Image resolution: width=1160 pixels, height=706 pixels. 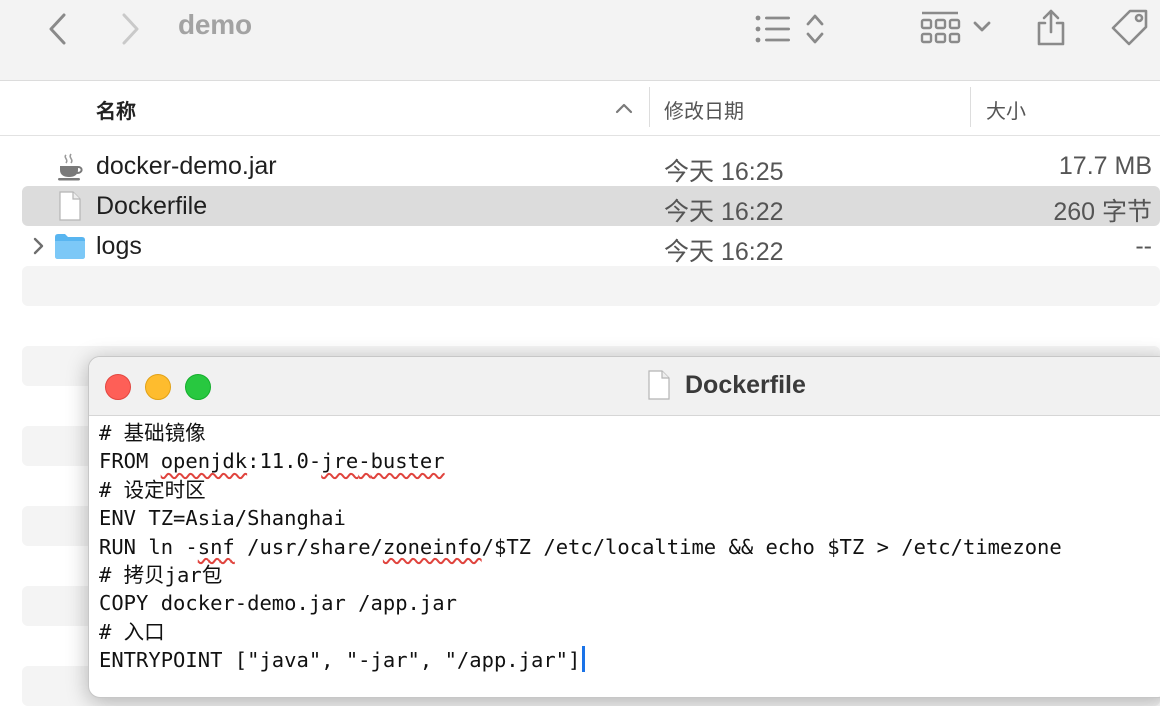 What do you see at coordinates (148, 546) in the screenshot?
I see `code-text: RUN ln -` at bounding box center [148, 546].